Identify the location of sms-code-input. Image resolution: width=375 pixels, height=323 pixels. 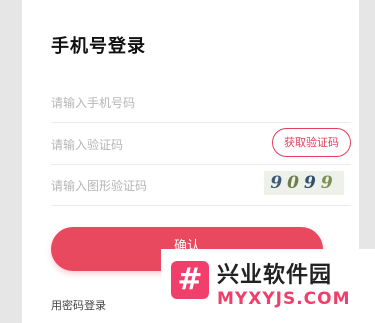
(141, 145).